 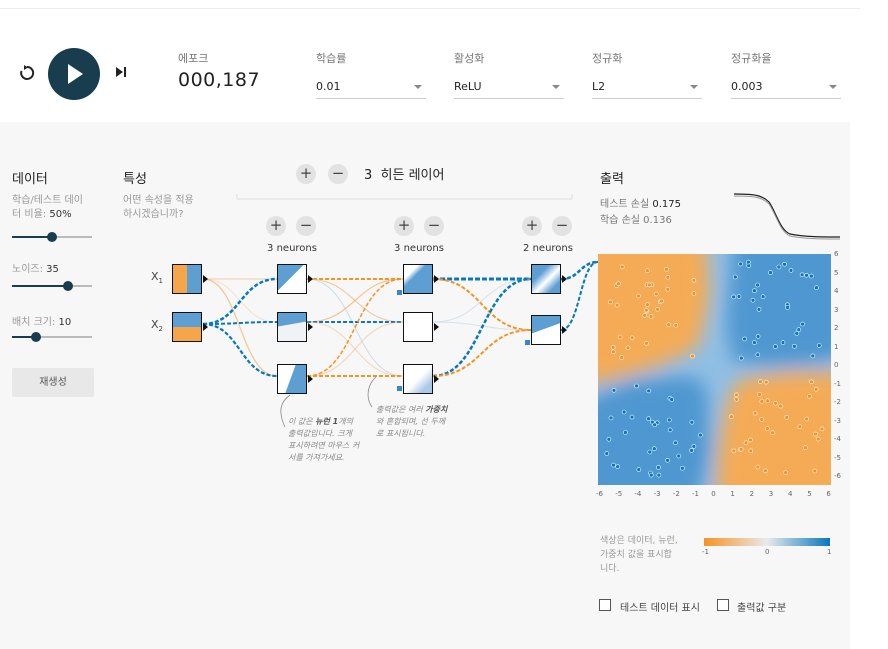 I want to click on feature-x2-node, so click(x=187, y=327).